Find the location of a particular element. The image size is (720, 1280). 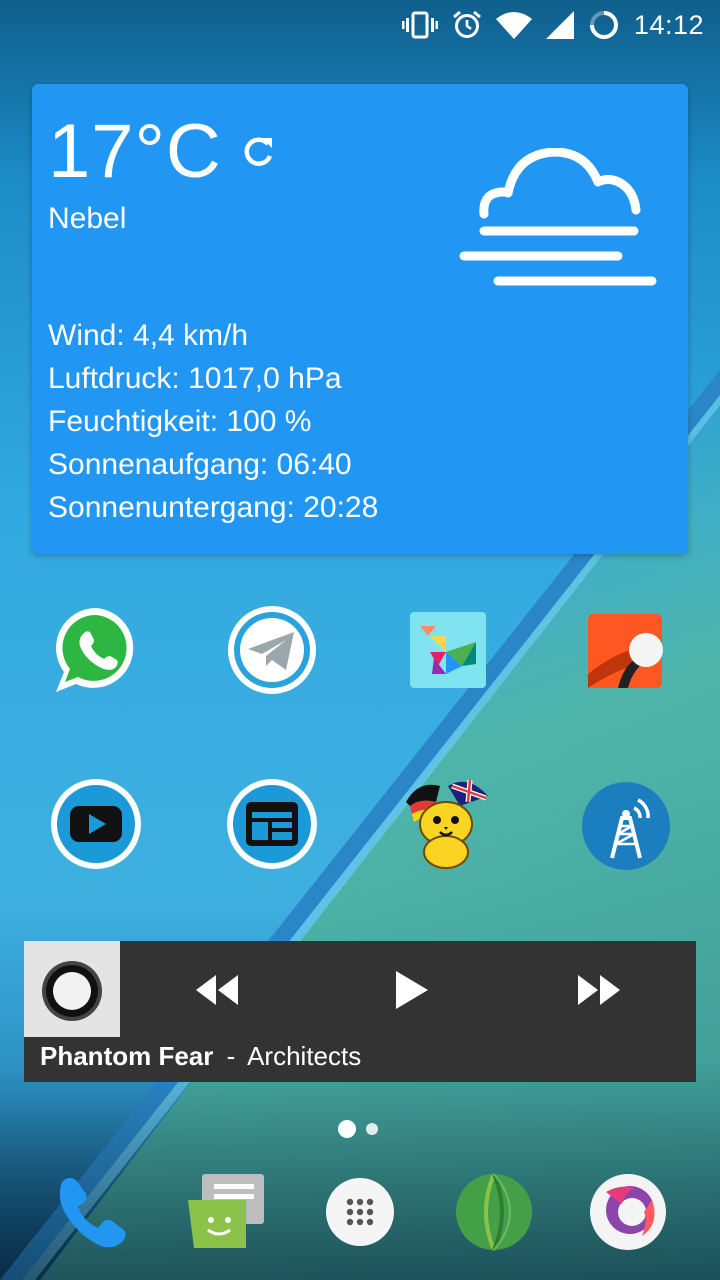

page-dot-active is located at coordinates (347, 1129).